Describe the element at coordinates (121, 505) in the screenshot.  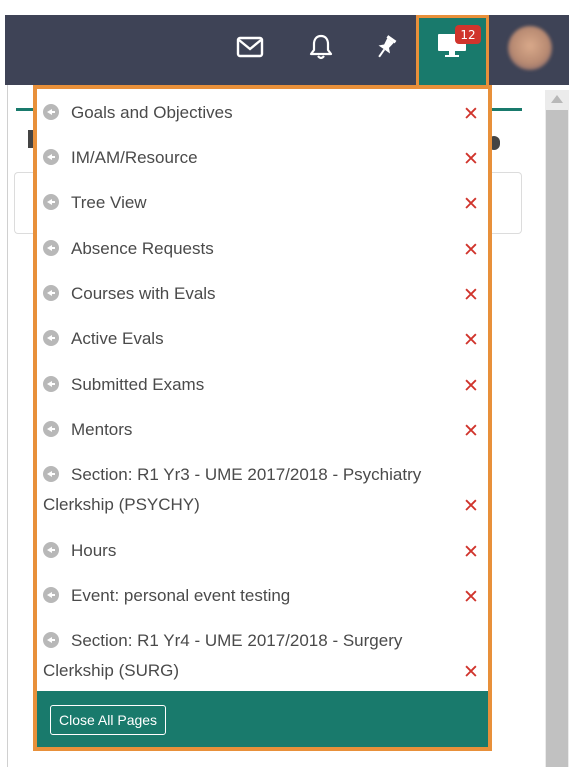
I see `item-label-continued: Clerkship (PSYCHY)` at that location.